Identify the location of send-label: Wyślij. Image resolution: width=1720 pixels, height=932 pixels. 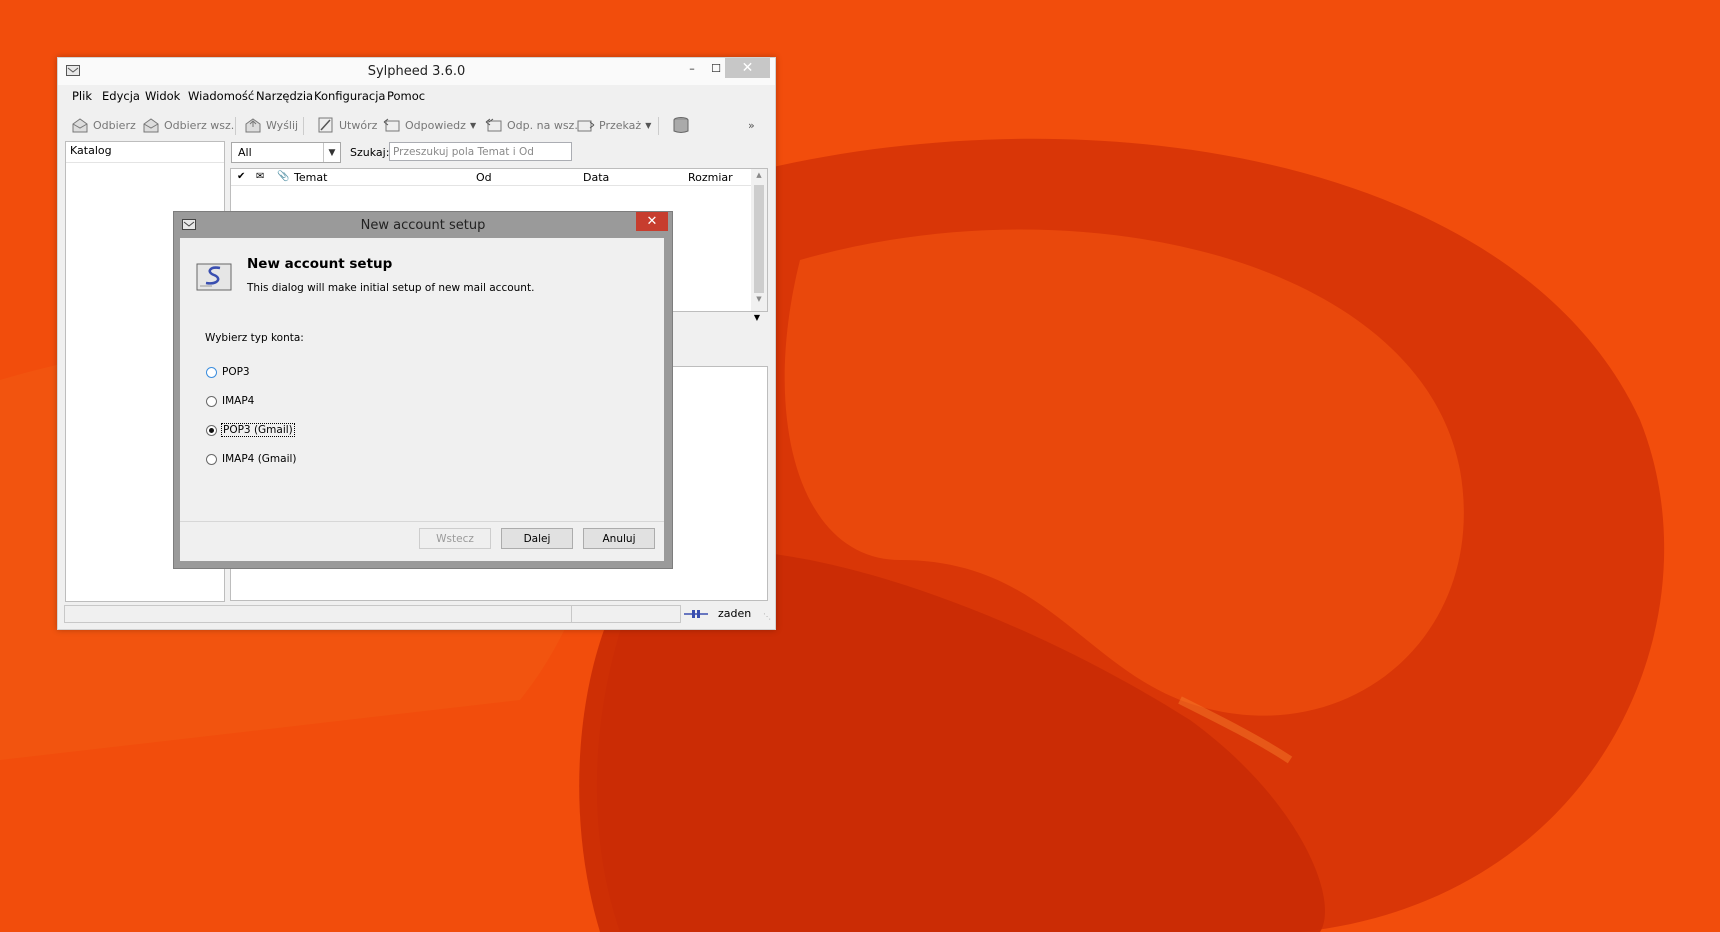
(282, 125).